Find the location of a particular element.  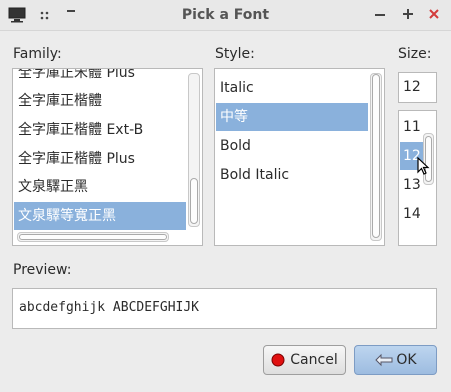

ok-label: OK is located at coordinates (406, 360).